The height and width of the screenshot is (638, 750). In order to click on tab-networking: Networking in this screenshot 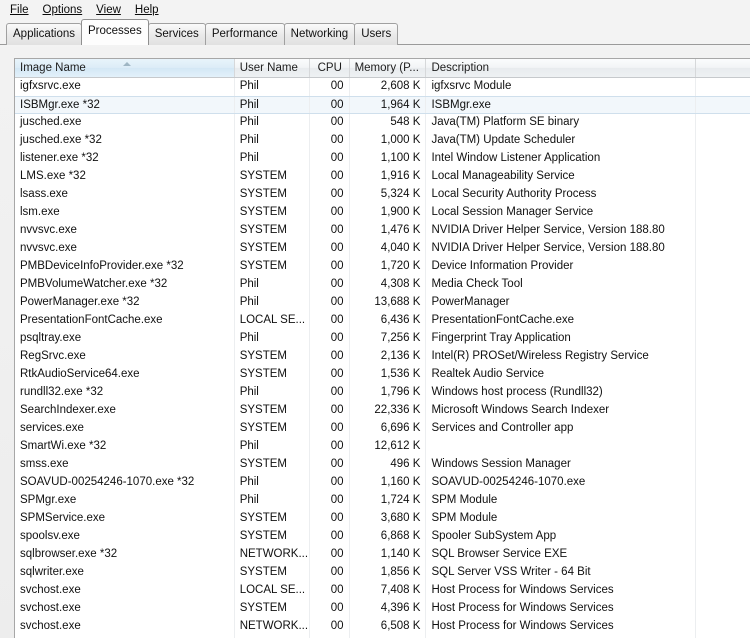, I will do `click(319, 34)`.